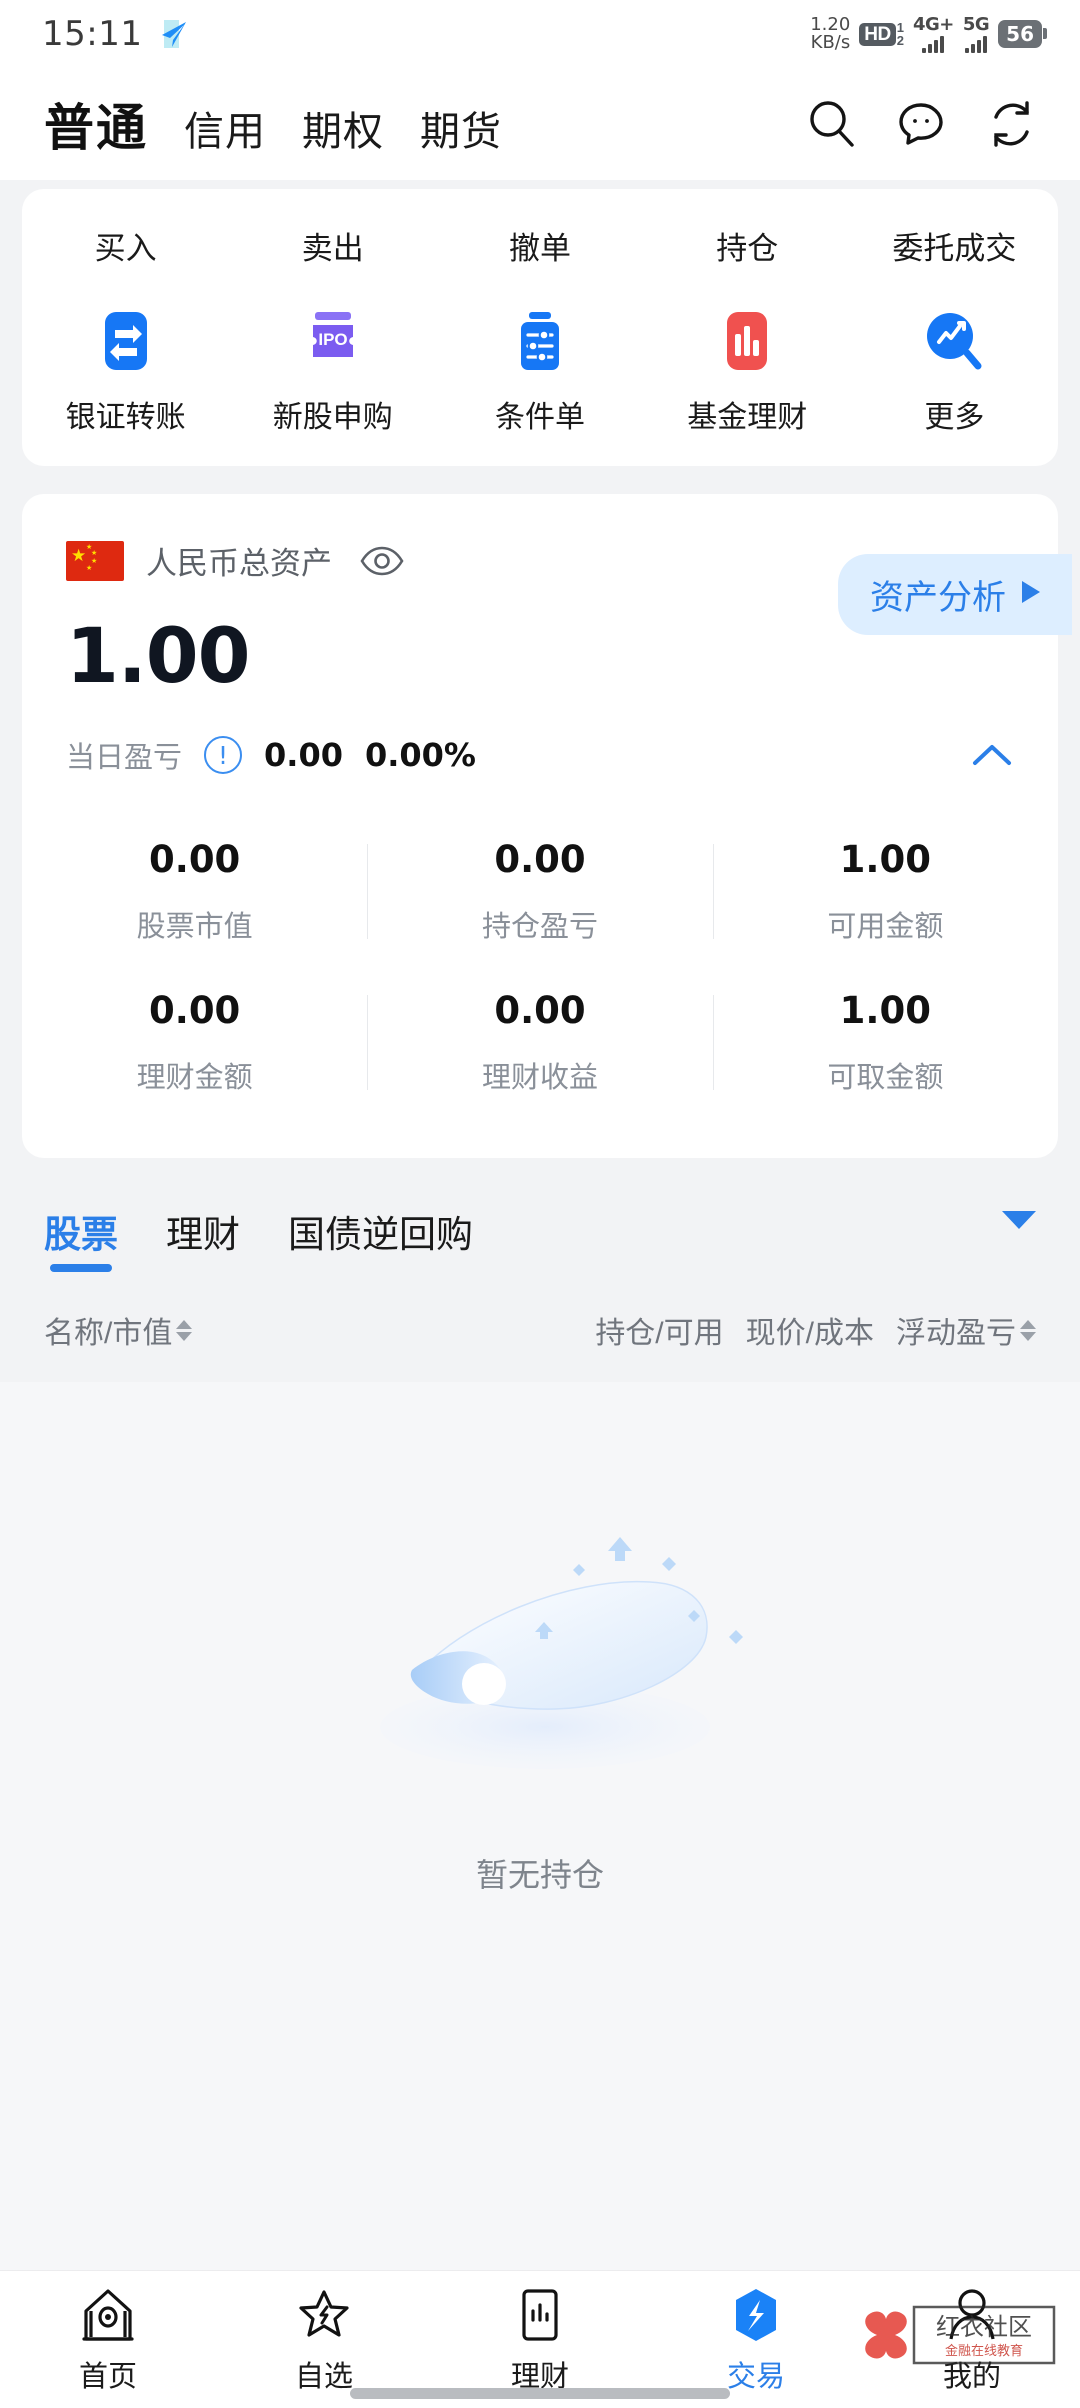  What do you see at coordinates (125, 245) in the screenshot?
I see `action-buy: 买入` at bounding box center [125, 245].